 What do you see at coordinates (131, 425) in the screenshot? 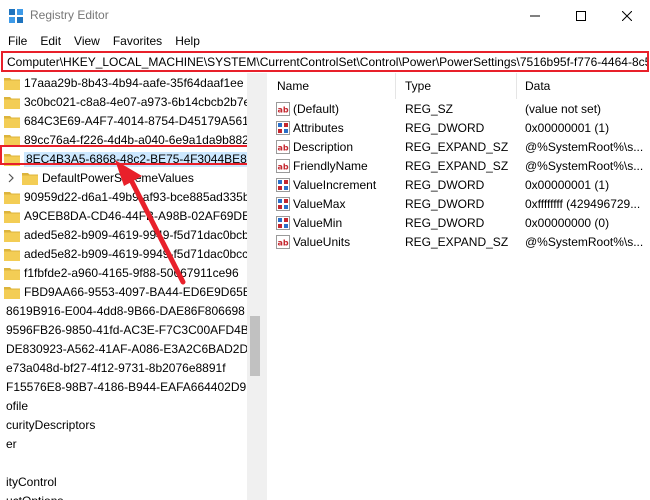
I see `tree-item: curityDescriptors` at bounding box center [131, 425].